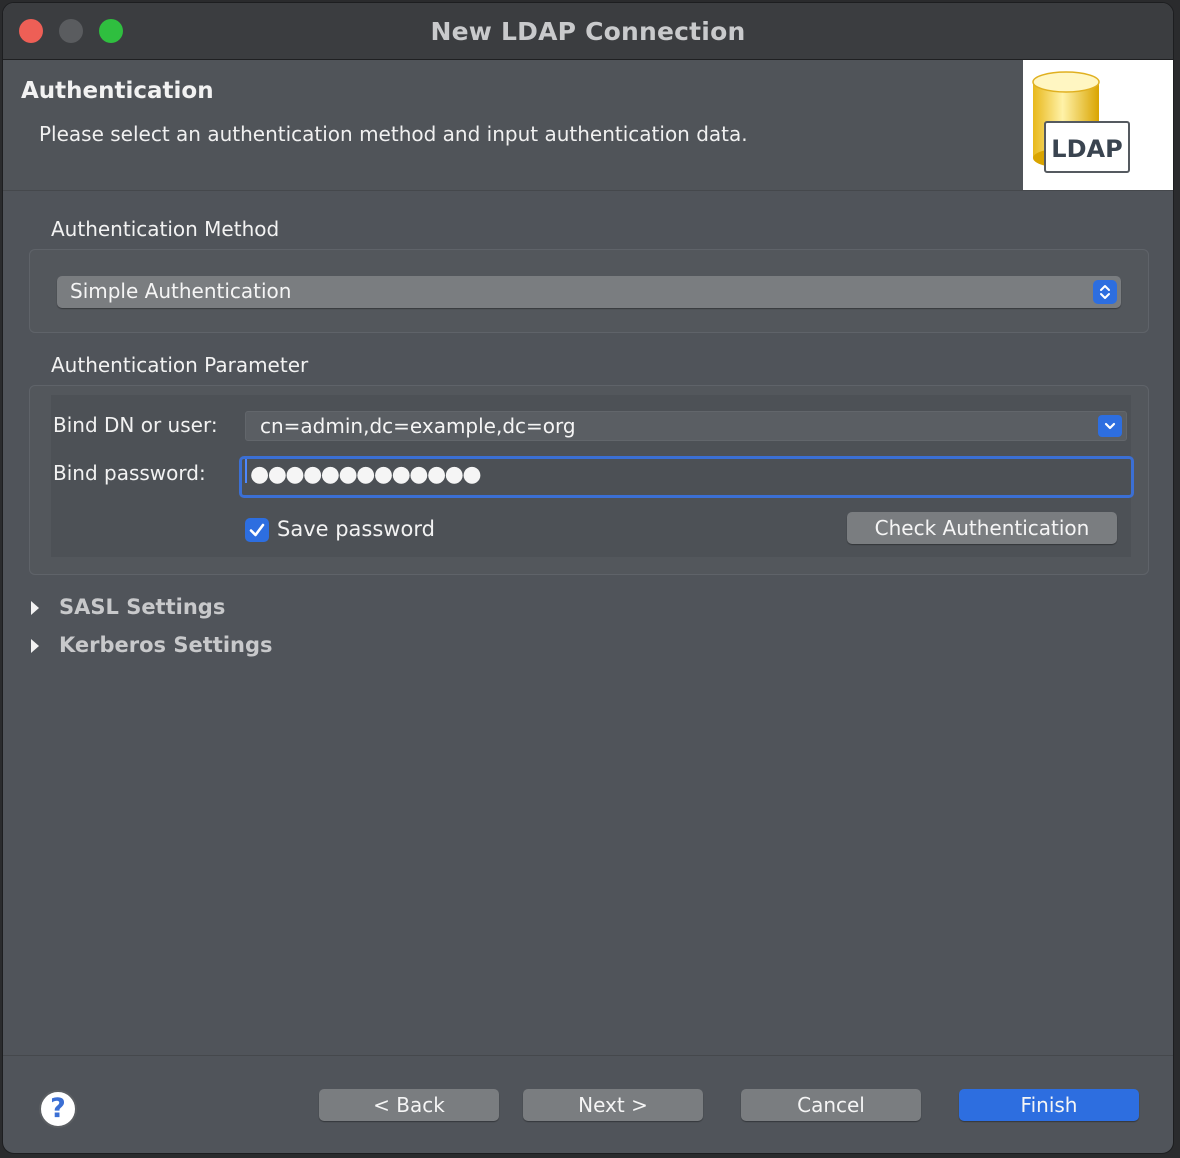 This screenshot has width=1180, height=1158. I want to click on title-bar: New LDAP Connection, so click(588, 31).